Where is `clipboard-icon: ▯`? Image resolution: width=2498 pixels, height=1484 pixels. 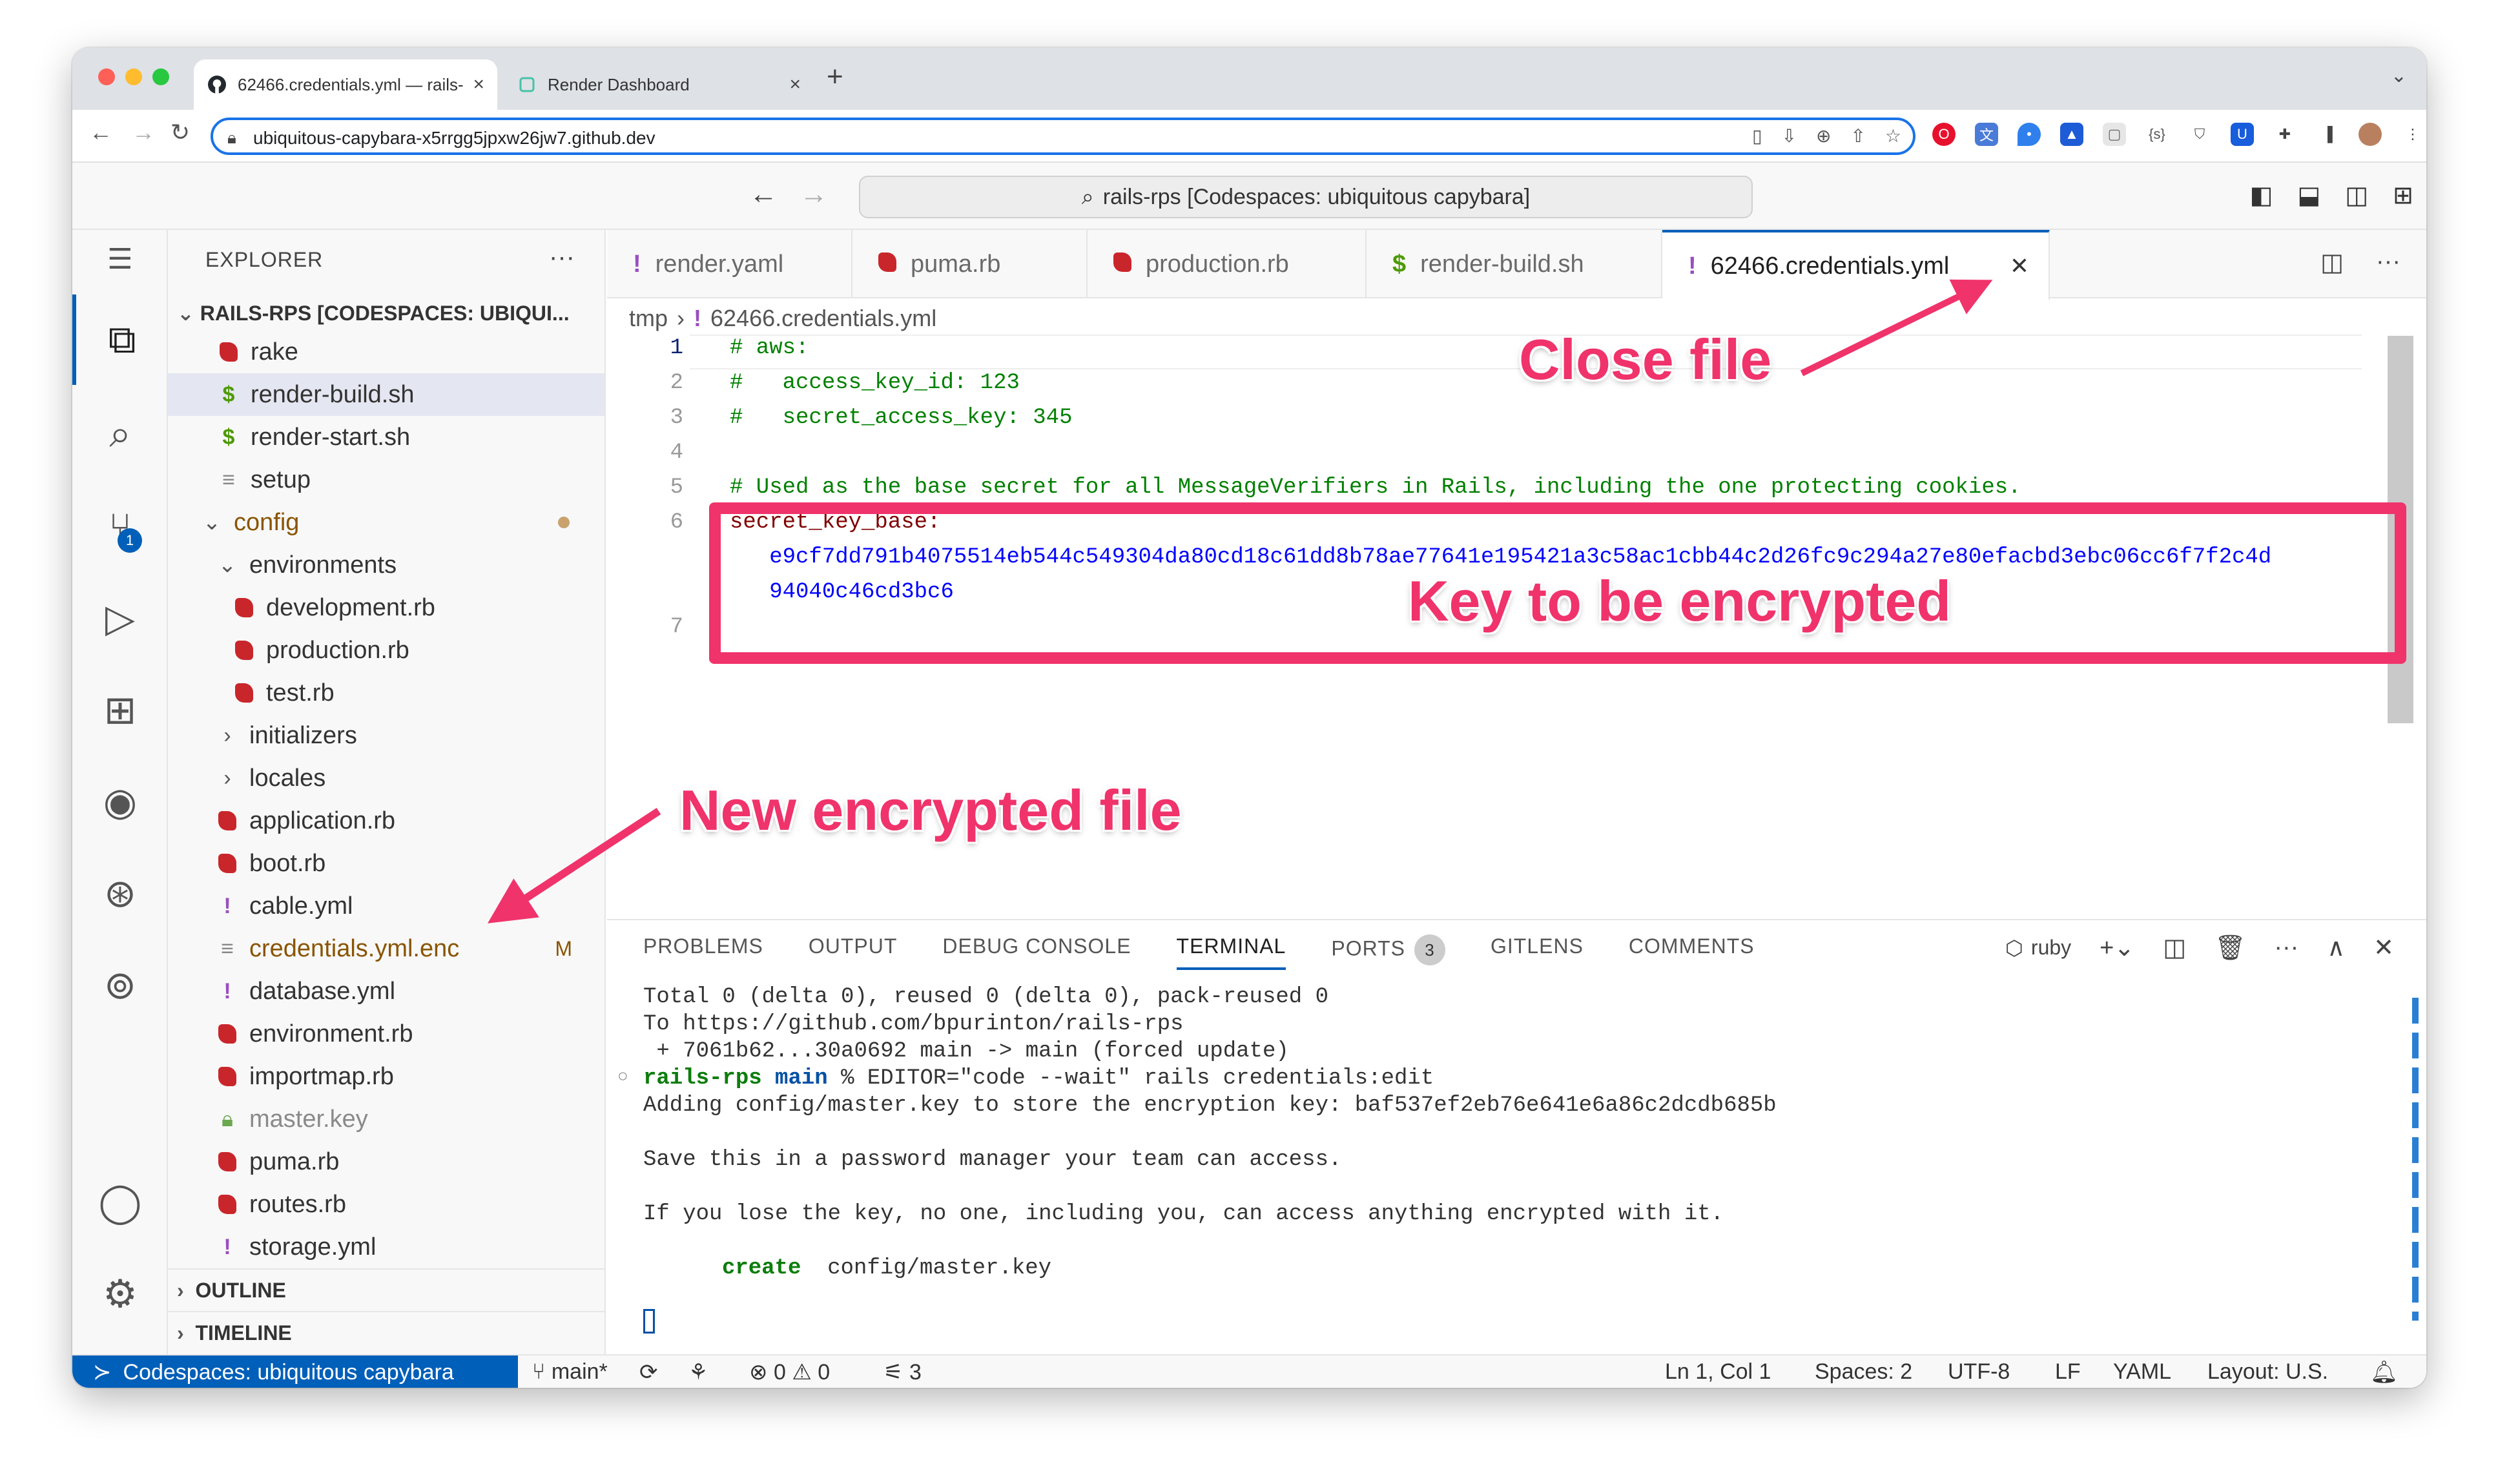
clipboard-icon: ▯ is located at coordinates (1757, 136).